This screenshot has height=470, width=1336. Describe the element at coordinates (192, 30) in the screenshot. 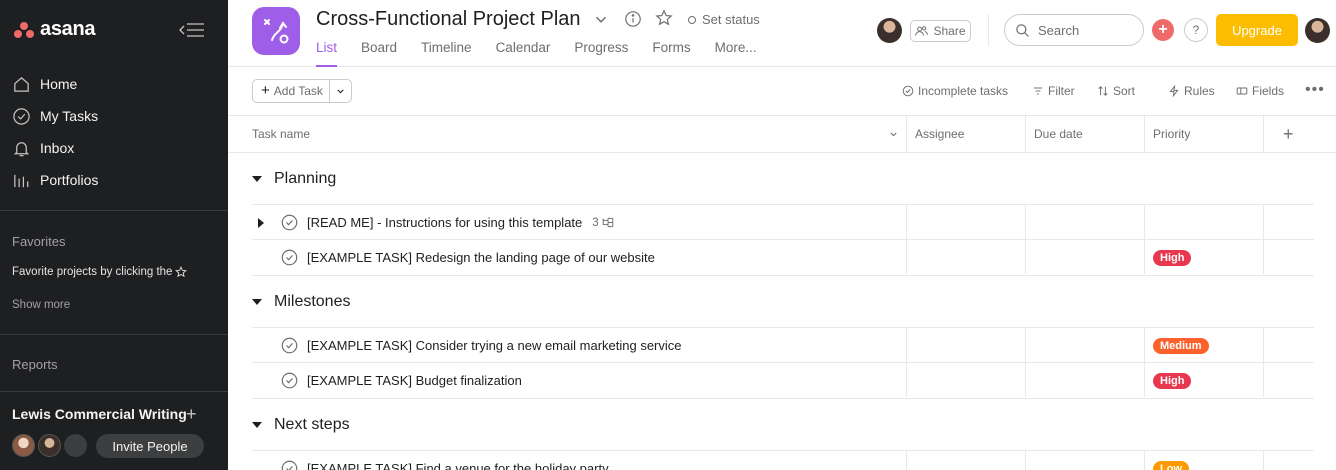

I see `collapse-sidebar-icon` at that location.